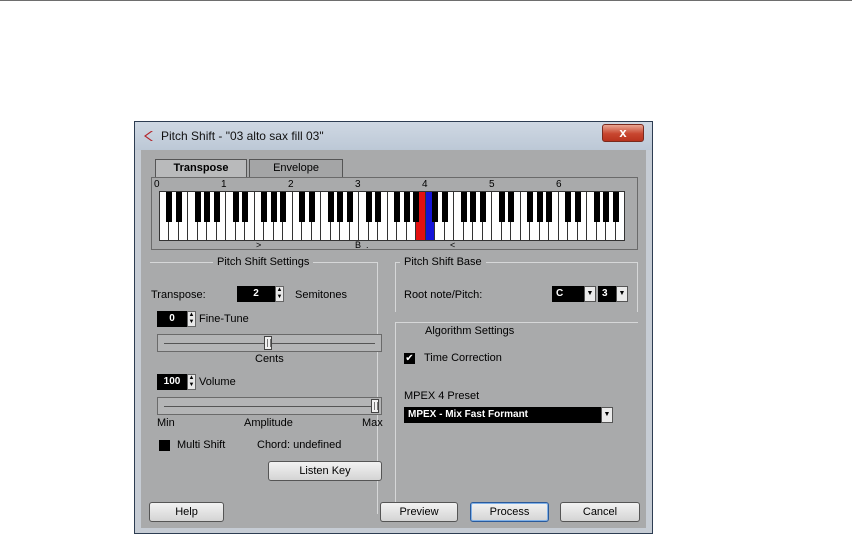 This screenshot has height=535, width=852. Describe the element at coordinates (443, 262) in the screenshot. I see `pitch-shift-base-title: Pitch Shift Base` at that location.